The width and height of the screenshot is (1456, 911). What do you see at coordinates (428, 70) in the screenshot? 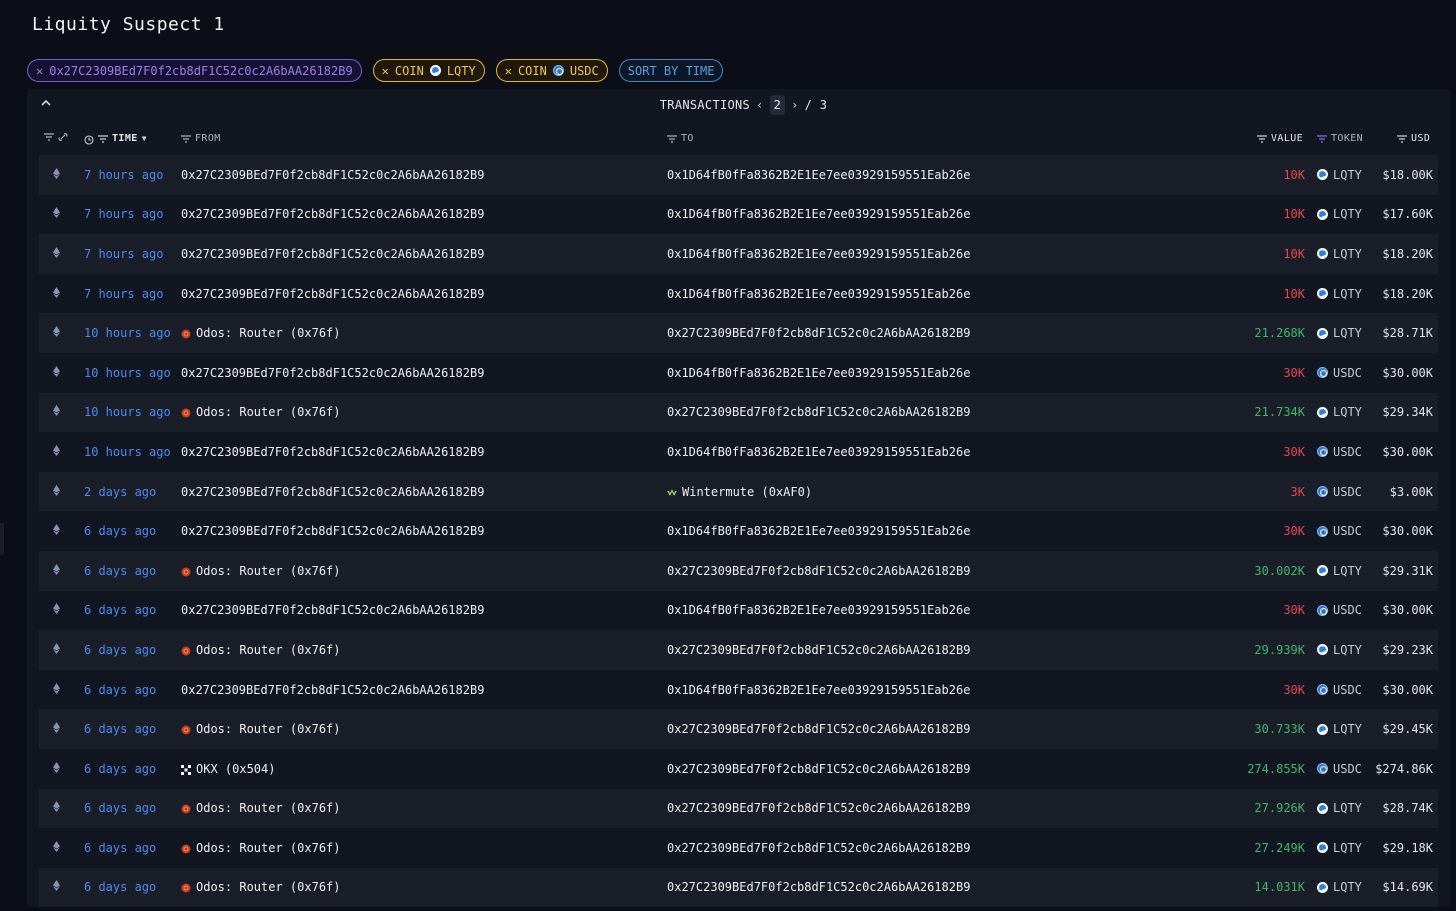
I see `coin-filter-chip-lqty: ✕ COIN LQTY` at bounding box center [428, 70].